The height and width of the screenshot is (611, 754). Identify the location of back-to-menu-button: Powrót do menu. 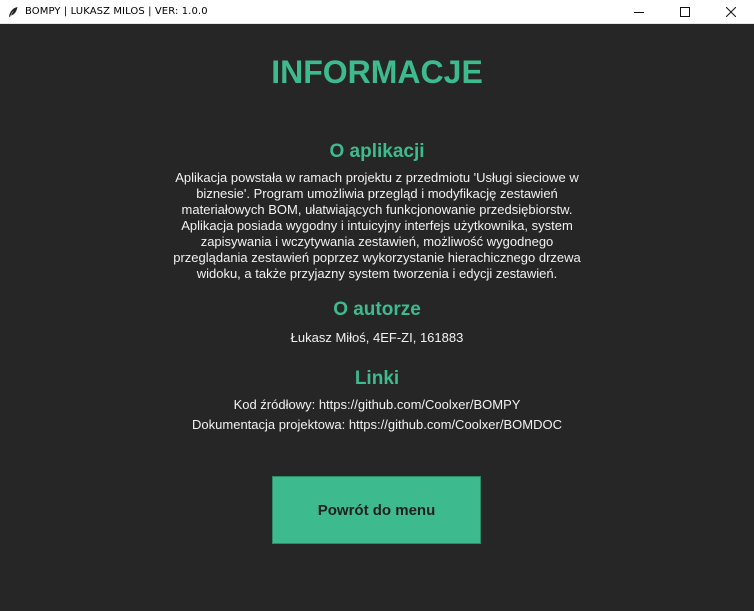
(376, 510).